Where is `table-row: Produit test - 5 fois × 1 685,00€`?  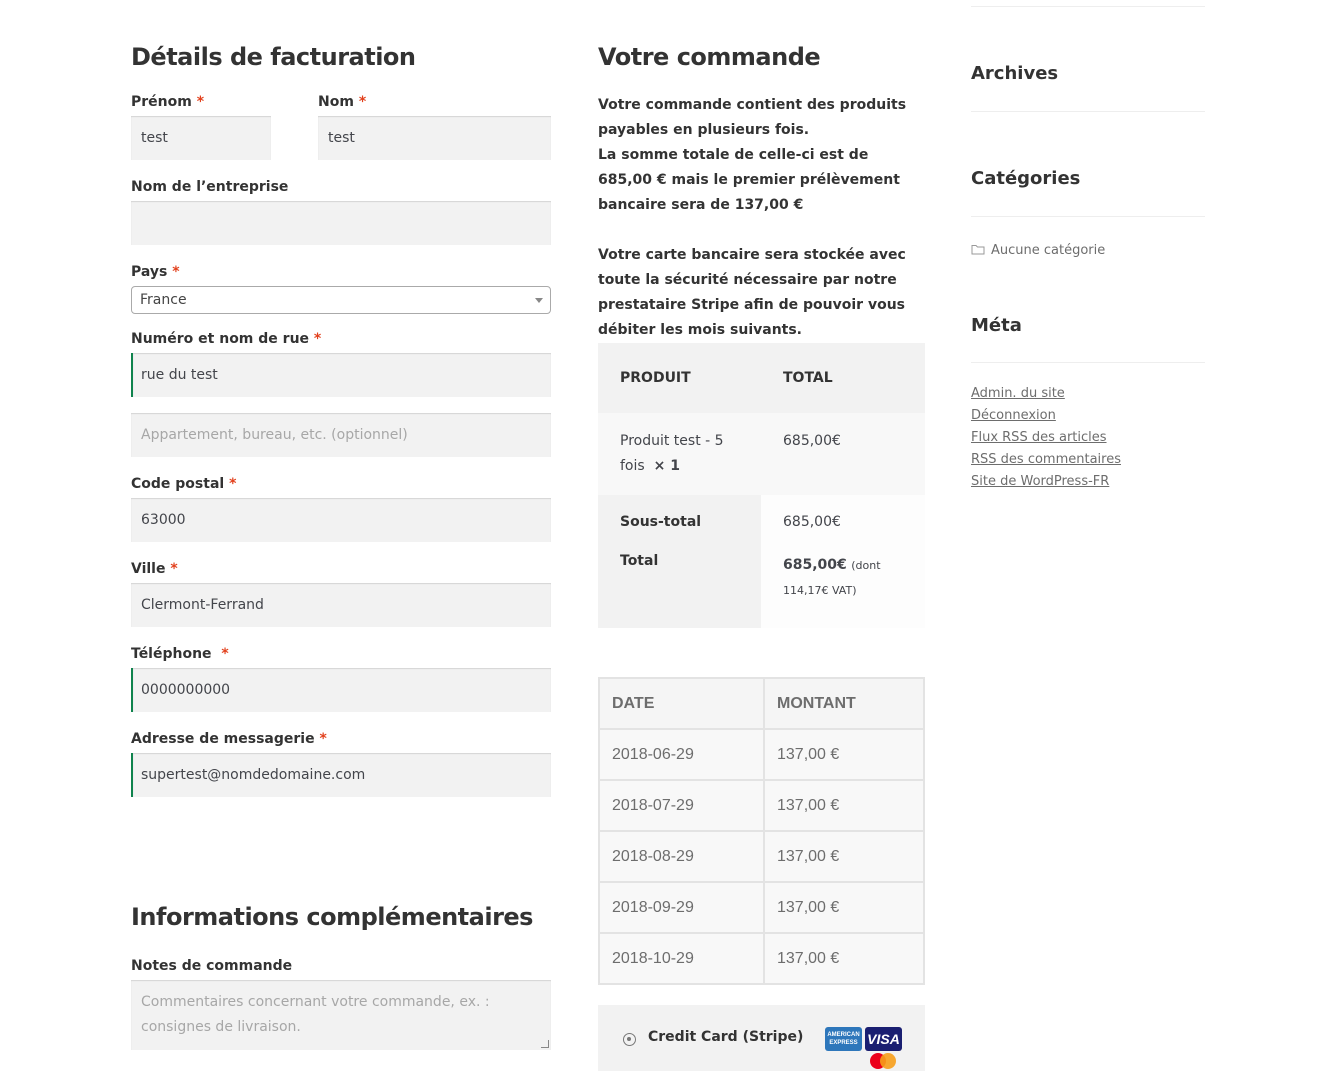 table-row: Produit test - 5 fois × 1 685,00€ is located at coordinates (761, 454).